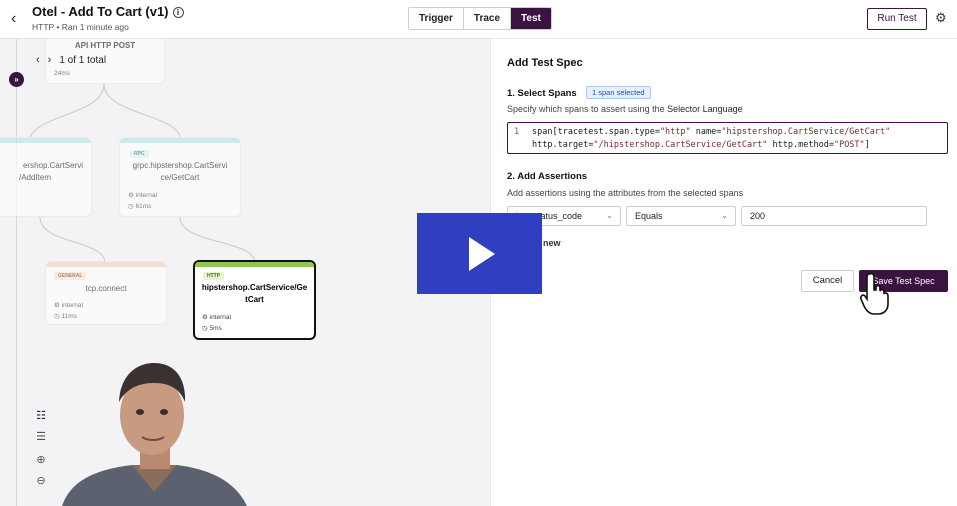  I want to click on node-duration: ◷ 11ms, so click(65, 316).